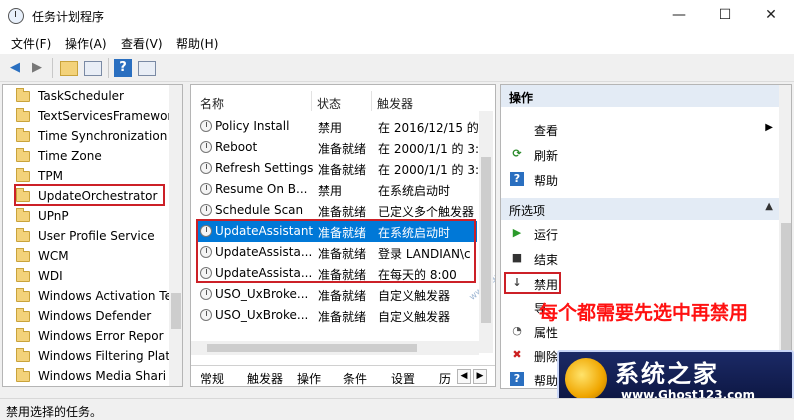 This screenshot has height=420, width=794. Describe the element at coordinates (414, 191) in the screenshot. I see `task-trigger: 在系统启动时` at that location.